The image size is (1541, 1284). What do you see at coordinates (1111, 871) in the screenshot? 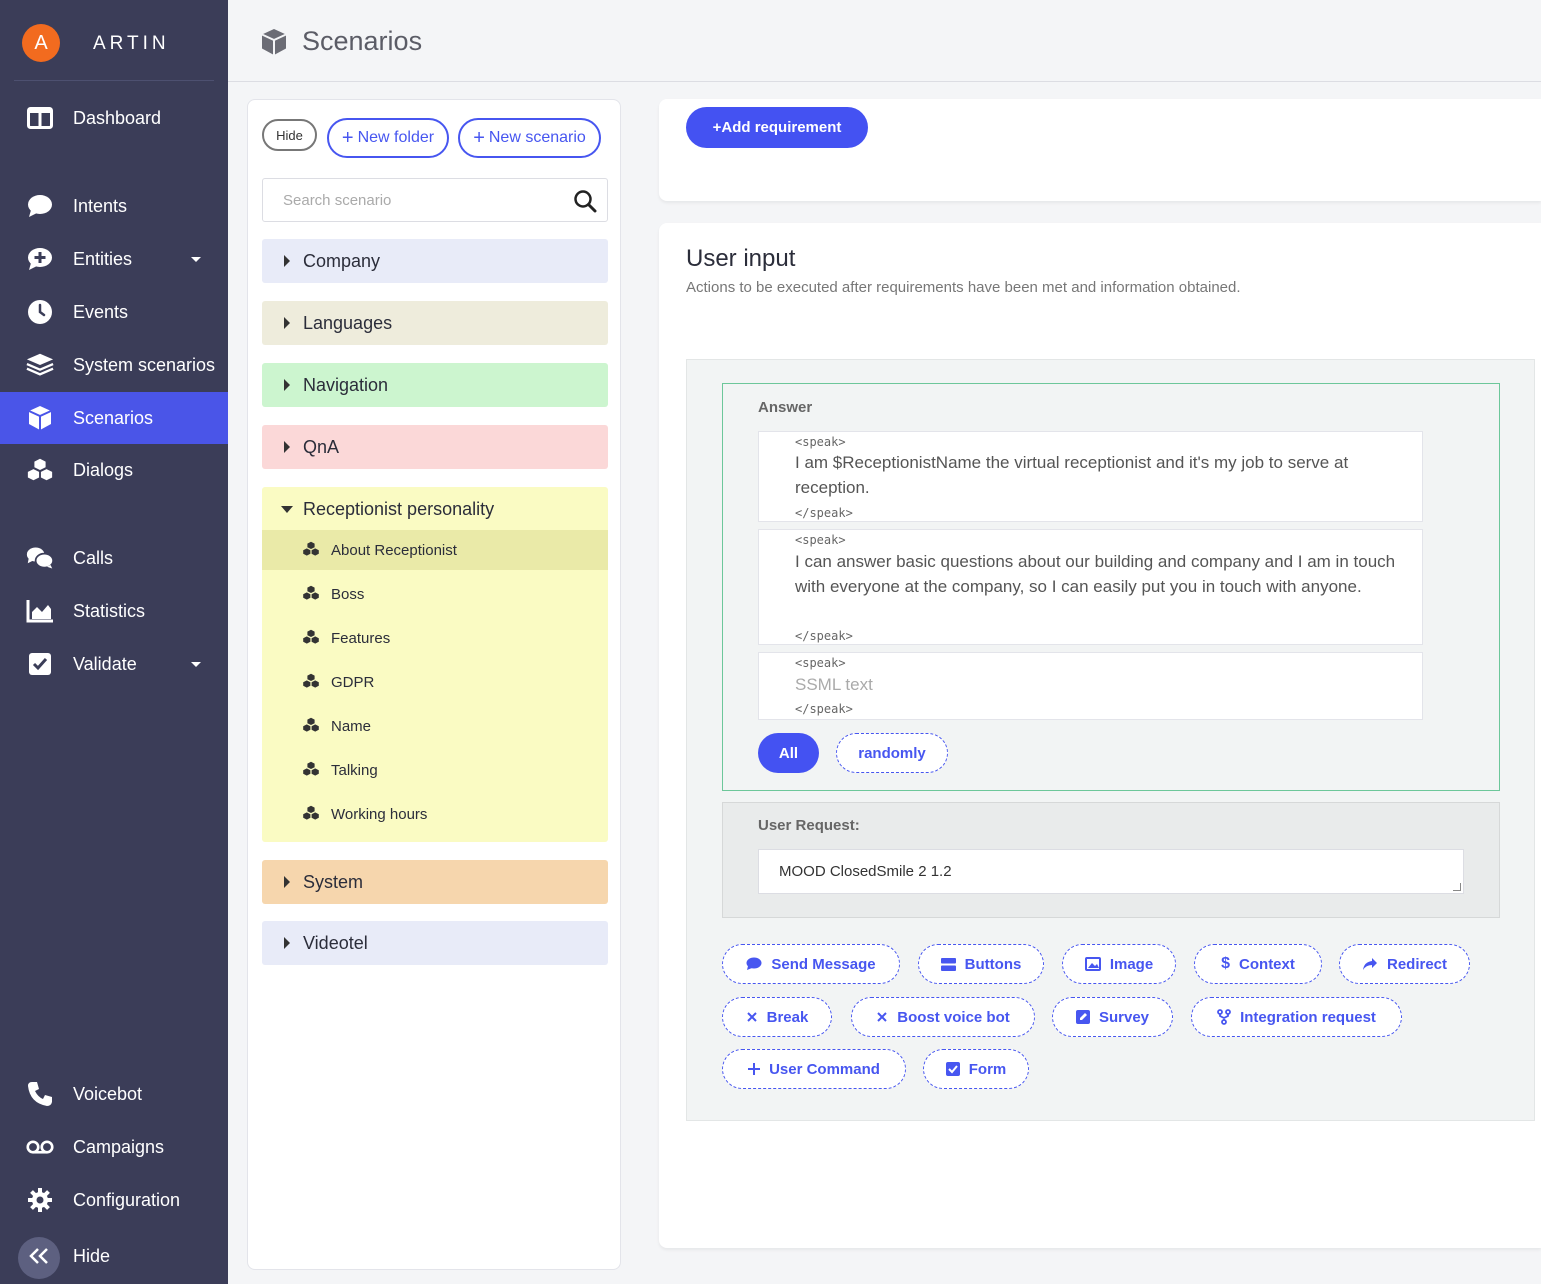
I see `user-request-input: MOOD ClosedSmile 2 1.2` at bounding box center [1111, 871].